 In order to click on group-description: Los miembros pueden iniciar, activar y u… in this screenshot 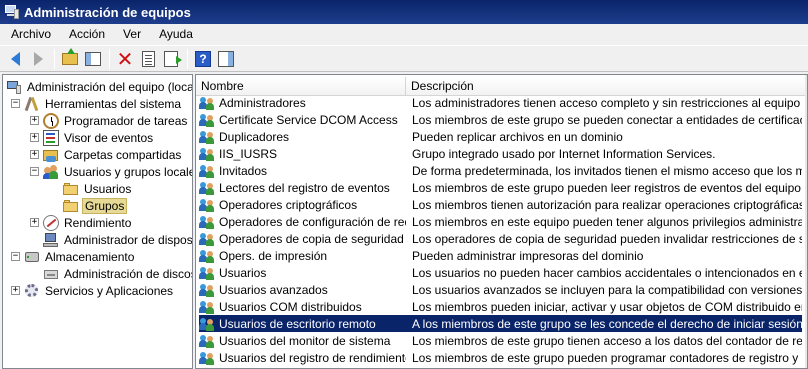, I will do `click(607, 306)`.